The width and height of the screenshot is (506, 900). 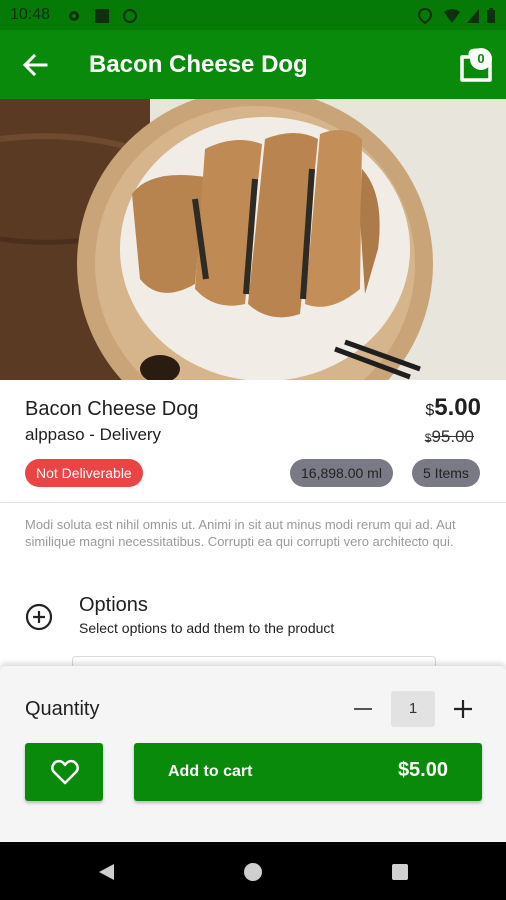 What do you see at coordinates (35, 65) in the screenshot?
I see `back-arrow-icon` at bounding box center [35, 65].